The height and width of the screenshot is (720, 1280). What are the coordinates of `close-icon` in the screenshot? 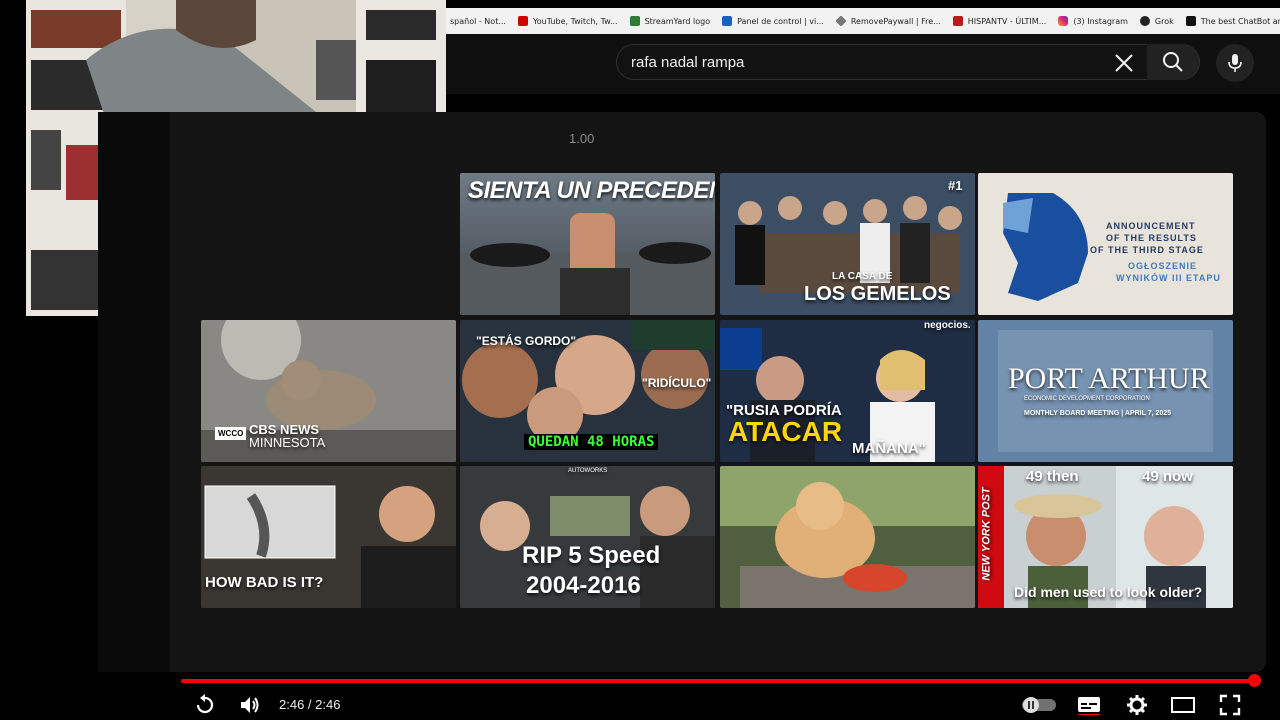 It's located at (1124, 63).